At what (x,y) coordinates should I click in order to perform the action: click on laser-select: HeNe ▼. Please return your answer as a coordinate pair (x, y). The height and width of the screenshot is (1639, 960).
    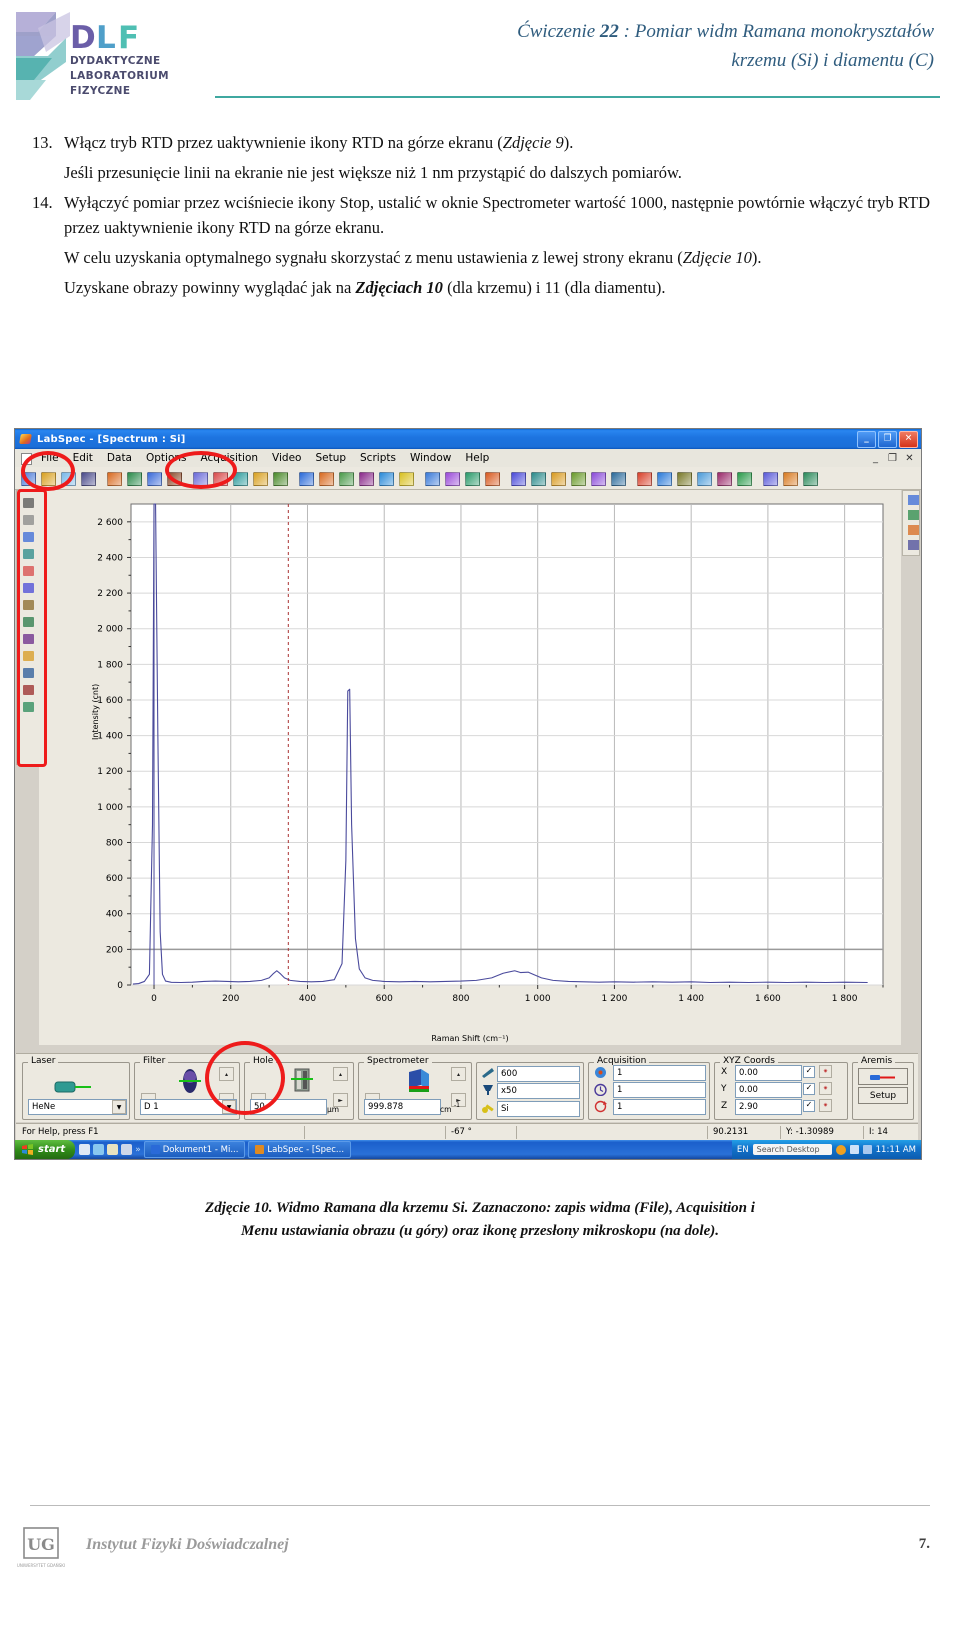
    Looking at the image, I should click on (77, 1107).